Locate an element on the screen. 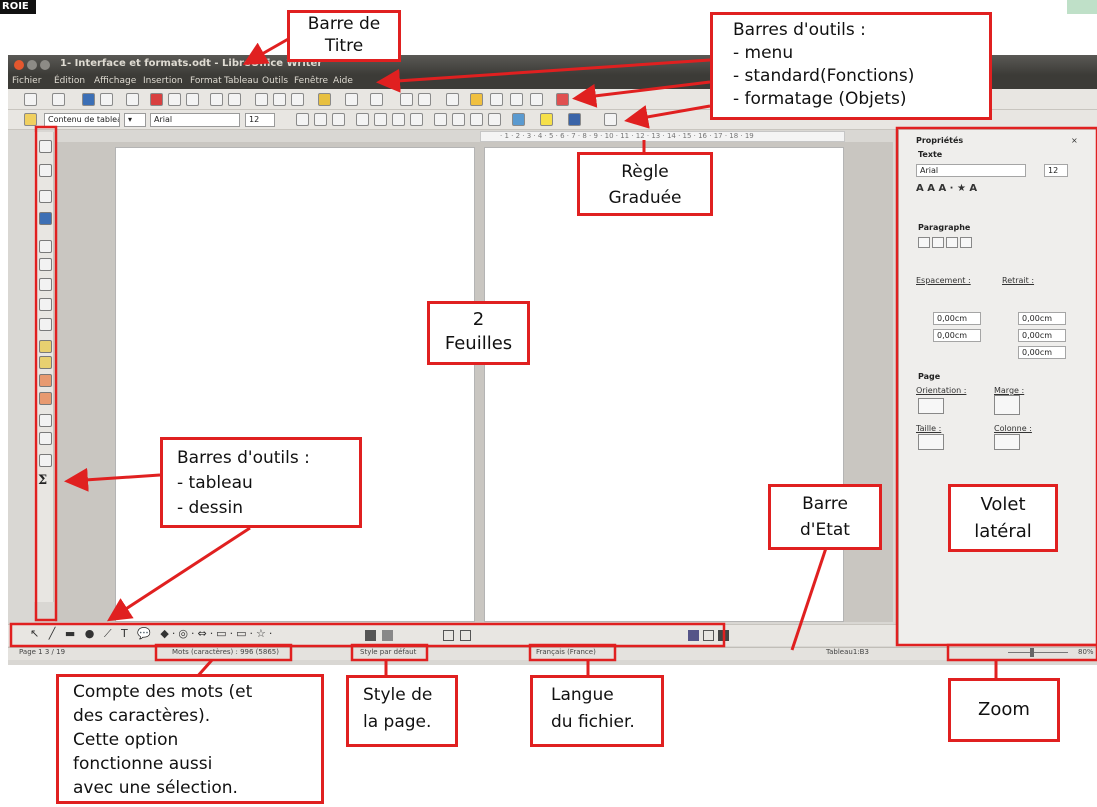 The height and width of the screenshot is (807, 1097). menu-aide: Aide is located at coordinates (343, 81).